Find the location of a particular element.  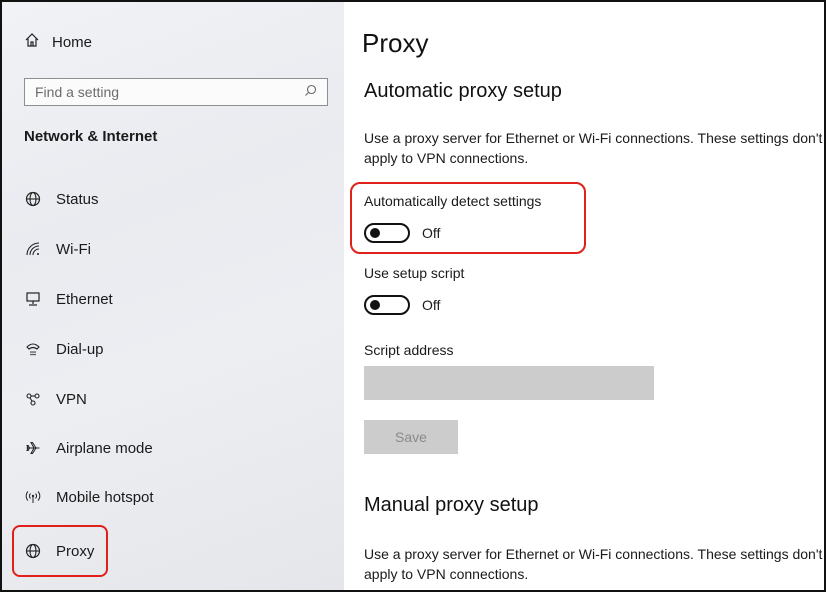

sidebar-item-label: Dial-up is located at coordinates (80, 349).